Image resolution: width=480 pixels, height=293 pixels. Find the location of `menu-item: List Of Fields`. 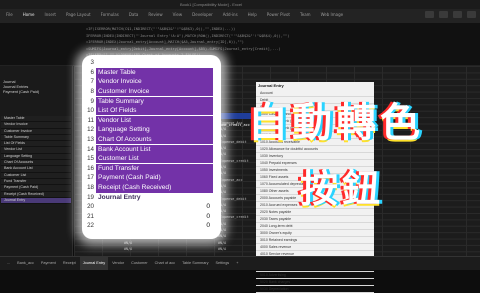

menu-item: List Of Fields is located at coordinates (154, 111).